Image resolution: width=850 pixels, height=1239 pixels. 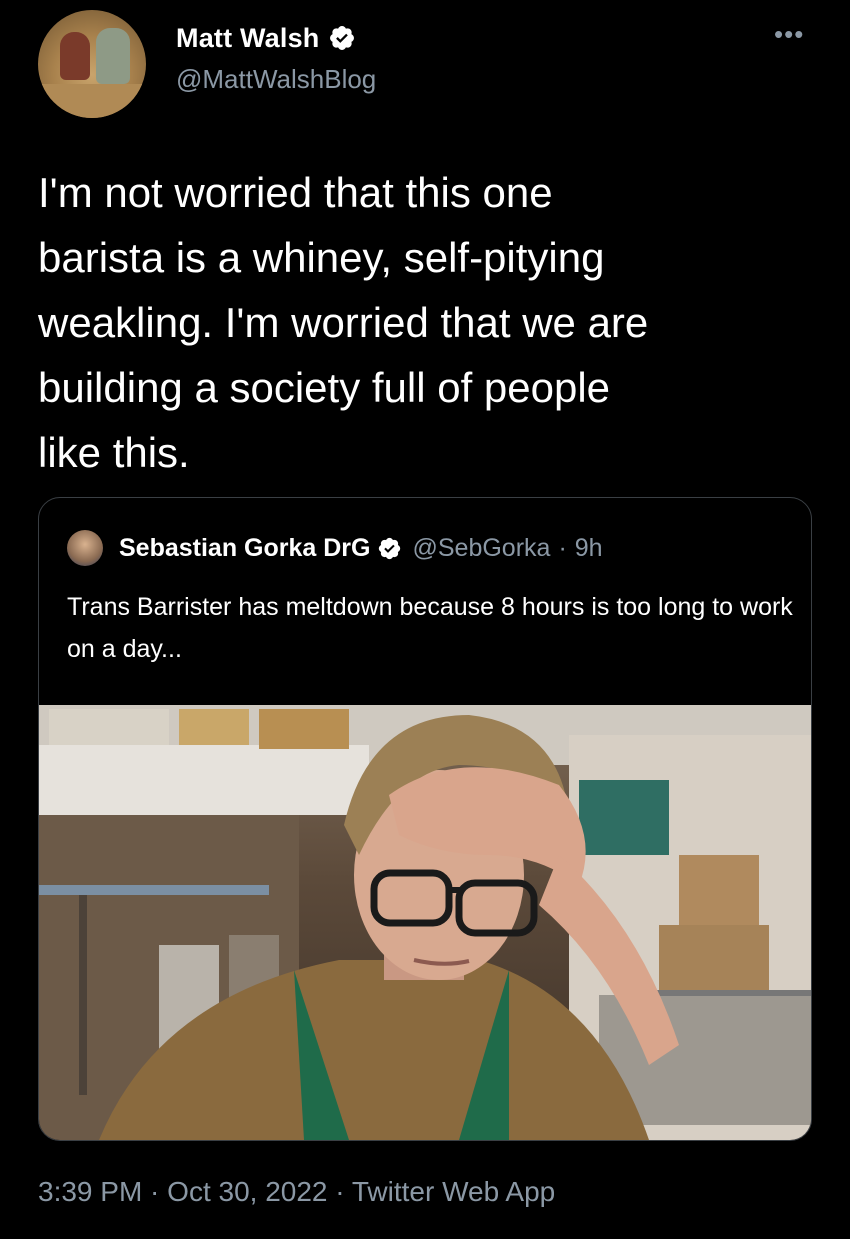 I want to click on quoted-author-handle: @SebGorka, so click(x=481, y=548).